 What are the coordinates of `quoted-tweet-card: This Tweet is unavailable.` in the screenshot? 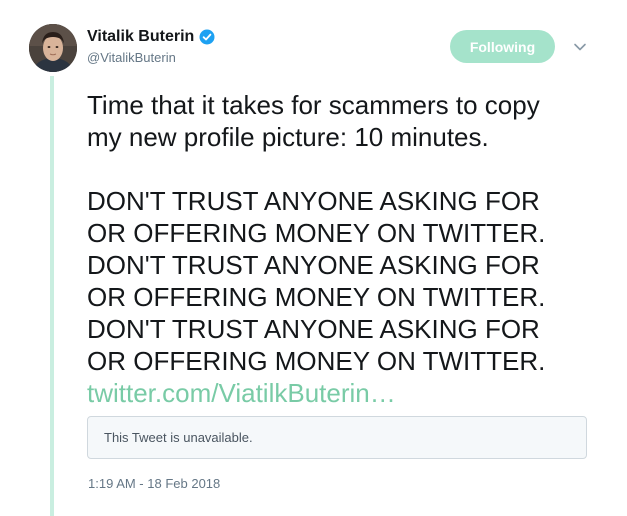 It's located at (337, 437).